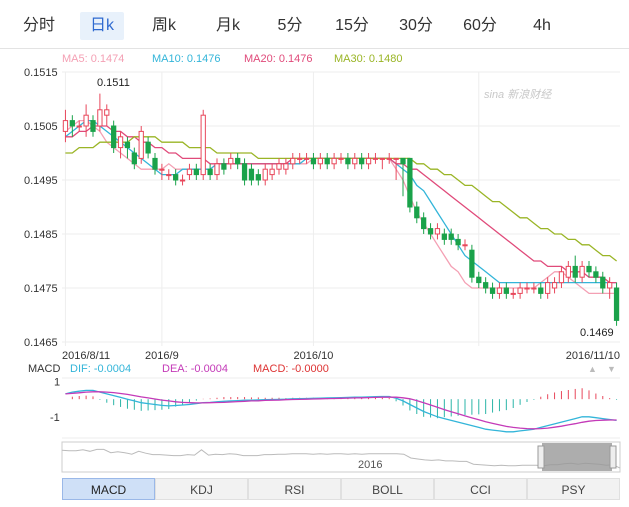  What do you see at coordinates (480, 489) in the screenshot?
I see `tab-cci: CCI` at bounding box center [480, 489].